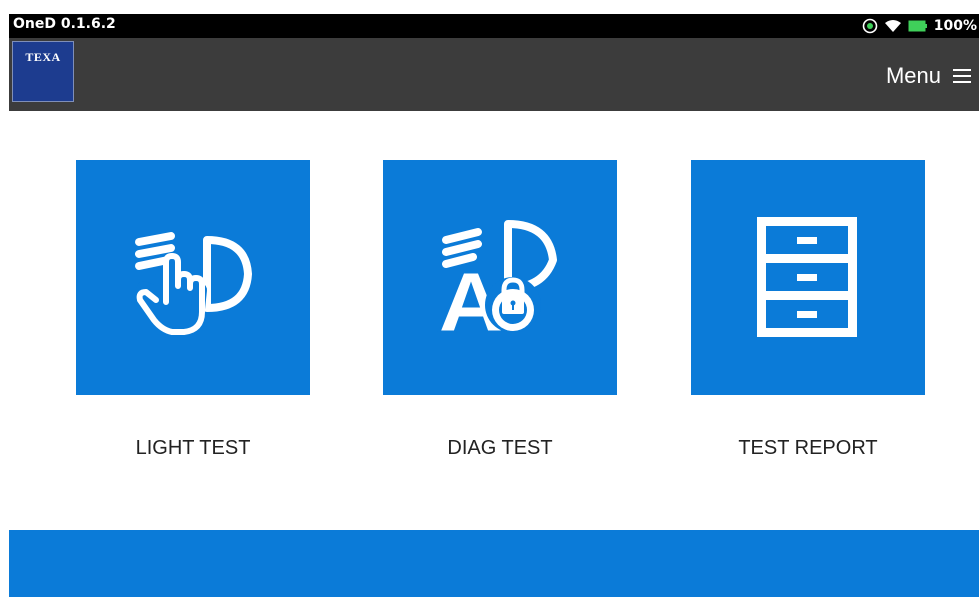 The height and width of the screenshot is (597, 979). What do you see at coordinates (193, 448) in the screenshot?
I see `light-test-label: LIGHT TEST` at bounding box center [193, 448].